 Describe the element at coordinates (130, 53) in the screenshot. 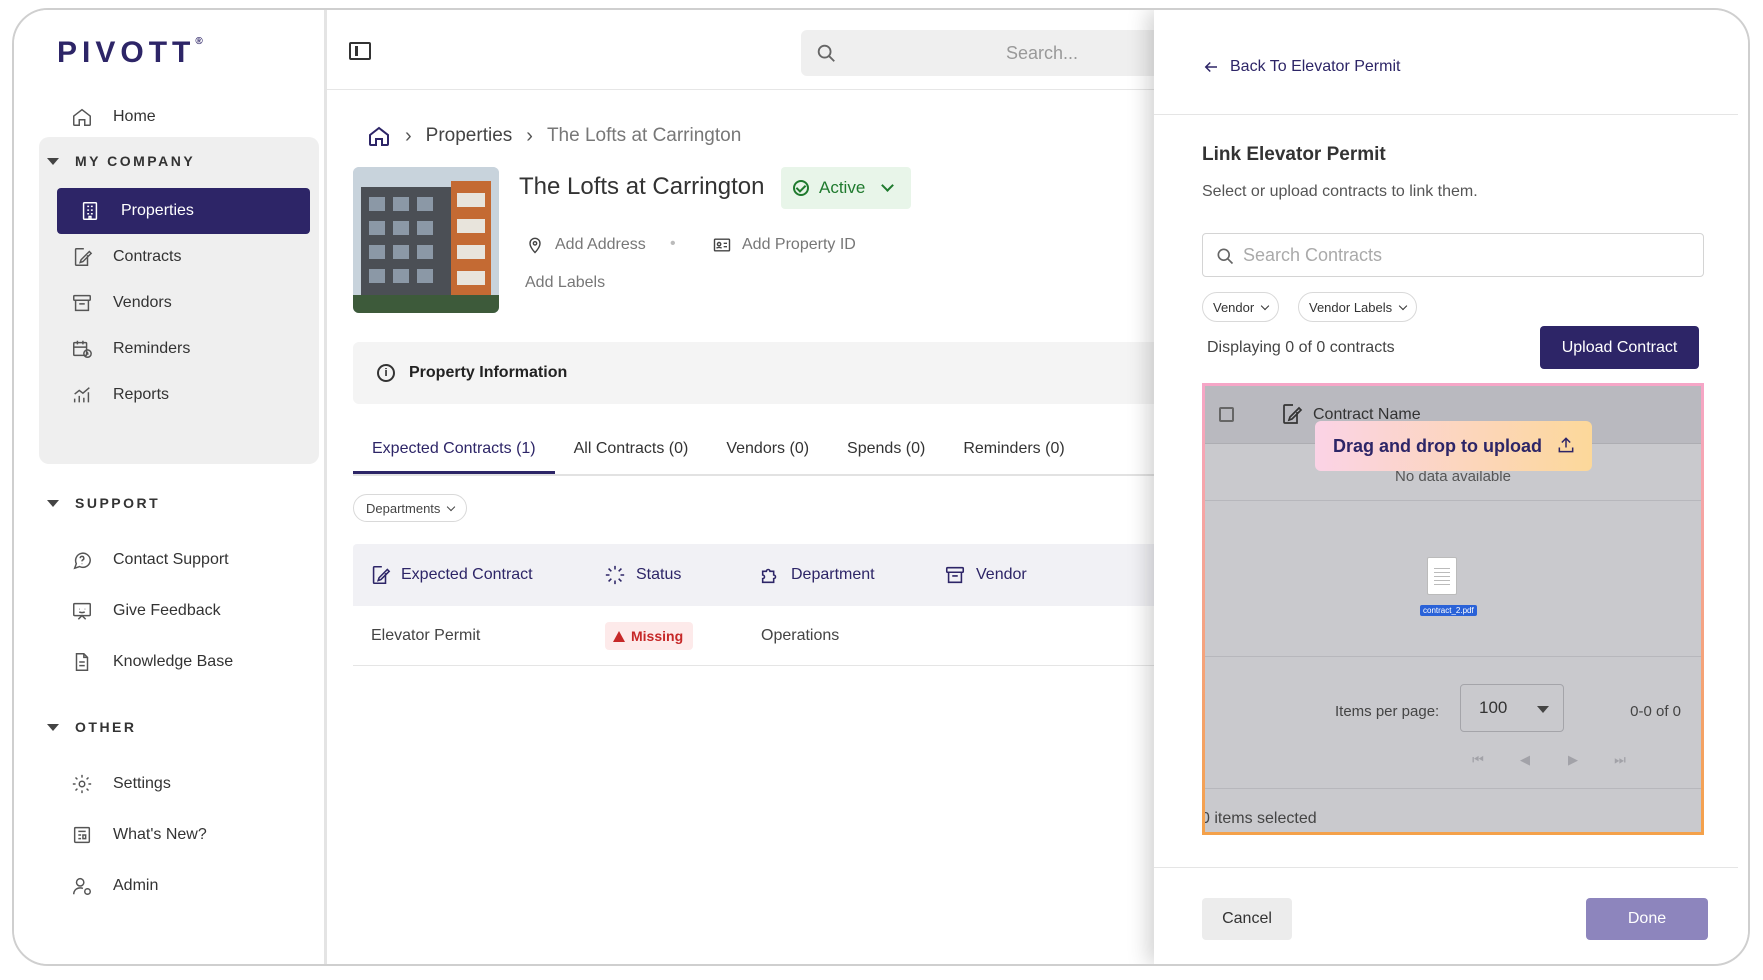

I see `pivott-logo: PIVOTT®` at that location.